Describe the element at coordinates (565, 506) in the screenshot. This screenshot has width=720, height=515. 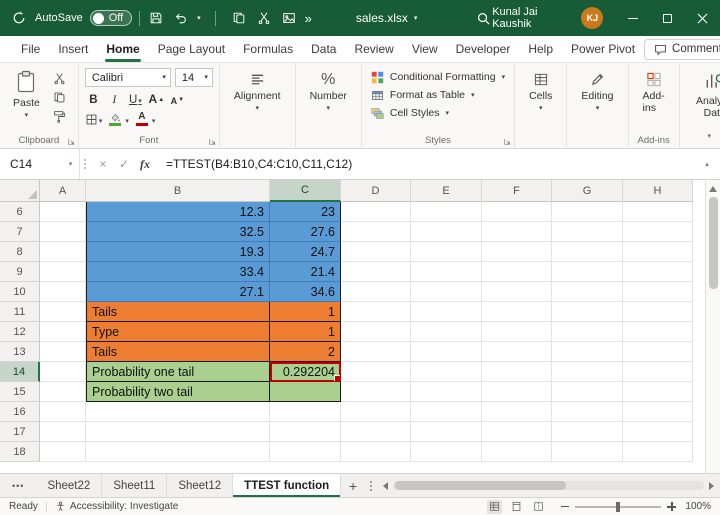
I see `zoom-out-icon` at that location.